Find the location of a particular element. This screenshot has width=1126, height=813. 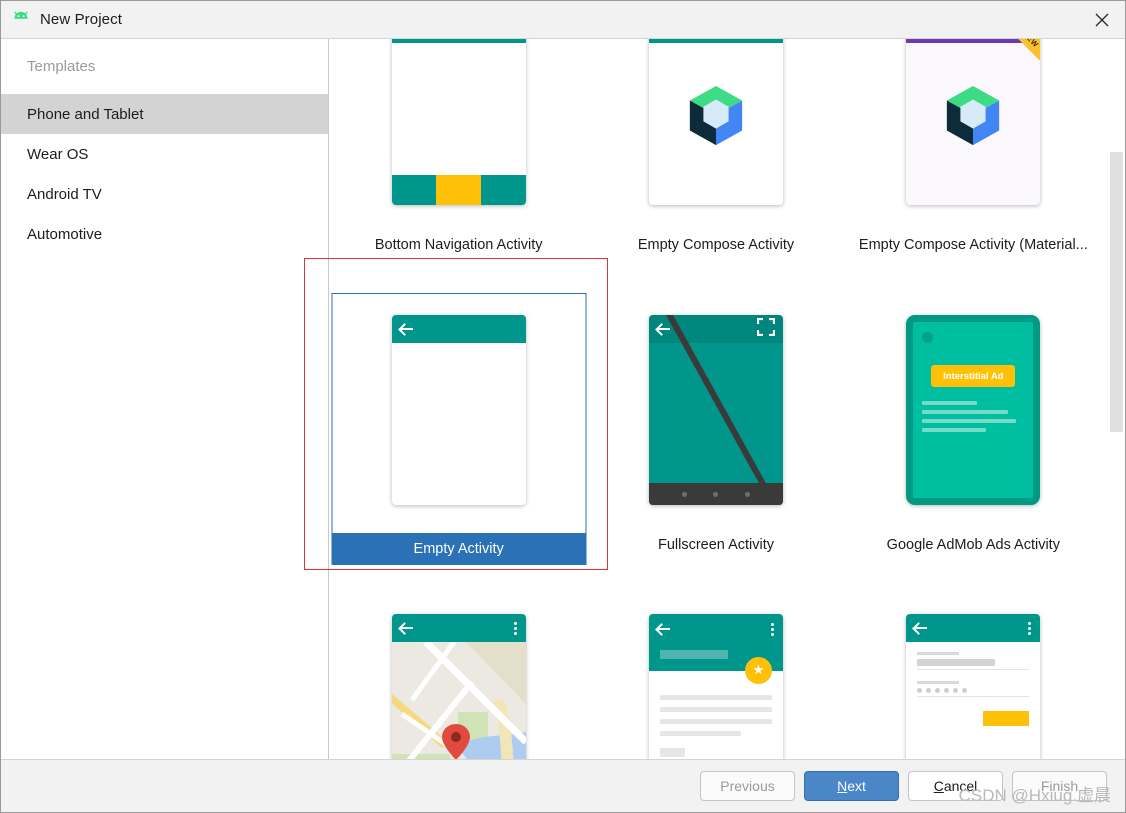

phone-mock-admob: Interstitial Ad is located at coordinates (973, 410).